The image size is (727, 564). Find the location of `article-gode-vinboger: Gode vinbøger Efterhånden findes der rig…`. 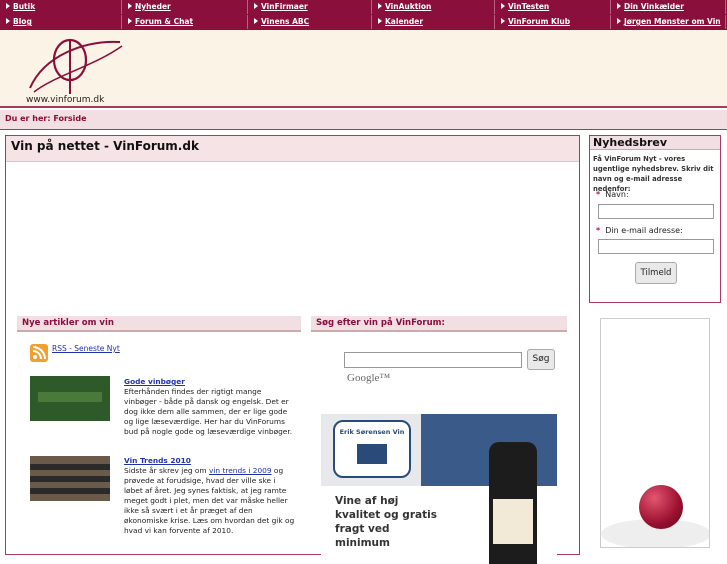

article-gode-vinboger: Gode vinbøger Efterhånden findes der rig… is located at coordinates (210, 407).